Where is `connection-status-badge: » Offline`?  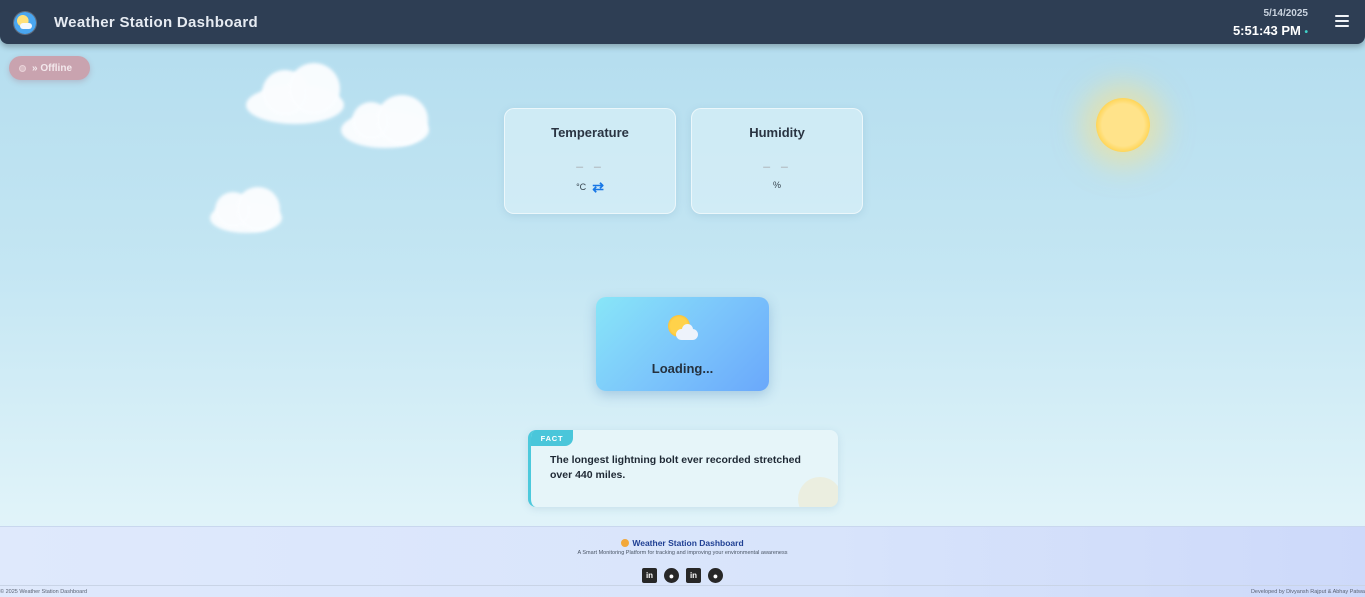
connection-status-badge: » Offline is located at coordinates (49, 68).